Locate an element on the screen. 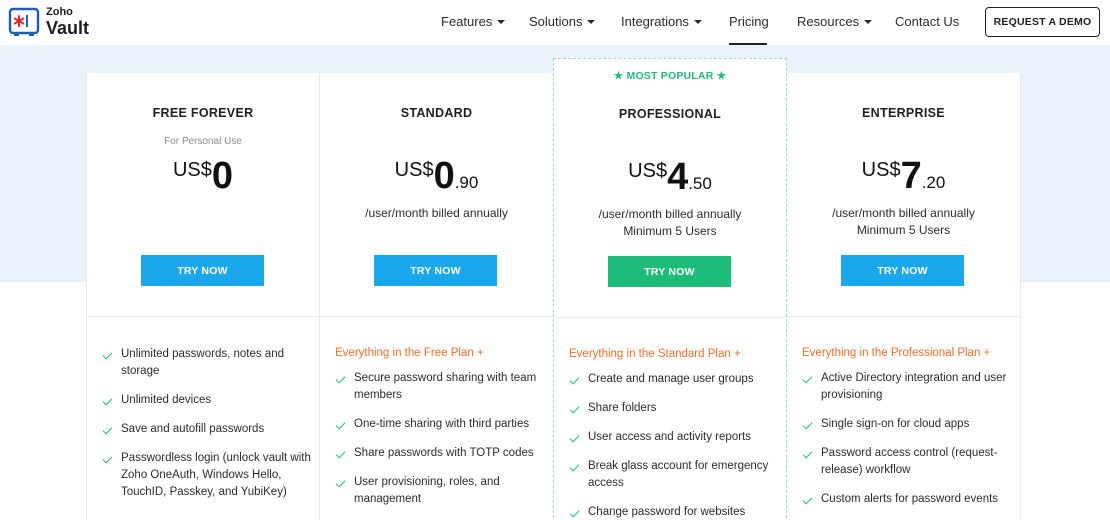 The image size is (1110, 520). zoho-vault-logo: Zoho Vault is located at coordinates (48, 22).